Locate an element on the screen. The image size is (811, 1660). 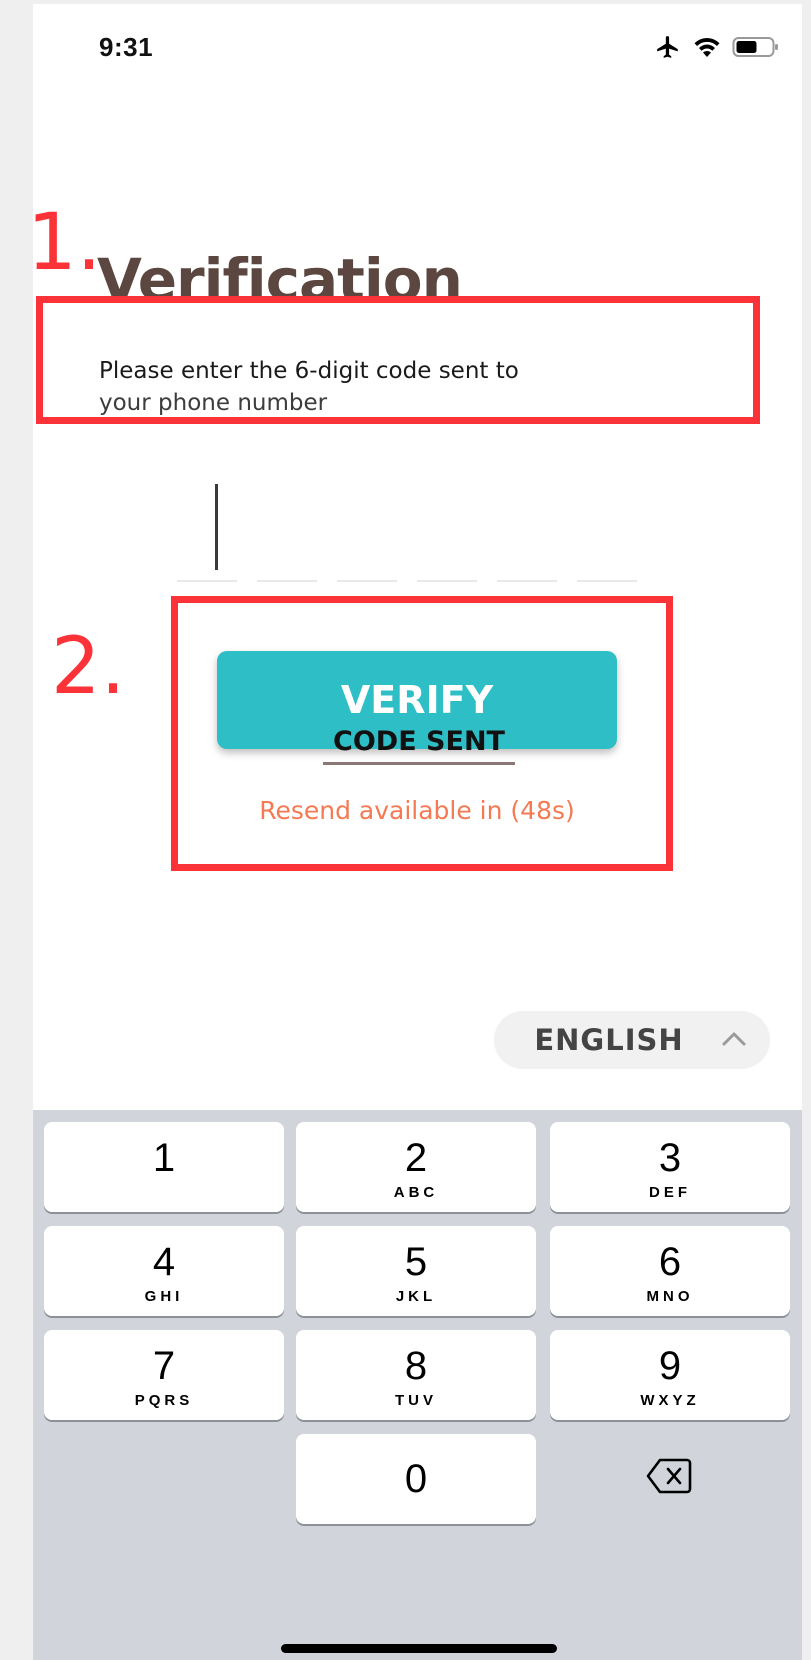
language-label: ENGLISH is located at coordinates (609, 1040).